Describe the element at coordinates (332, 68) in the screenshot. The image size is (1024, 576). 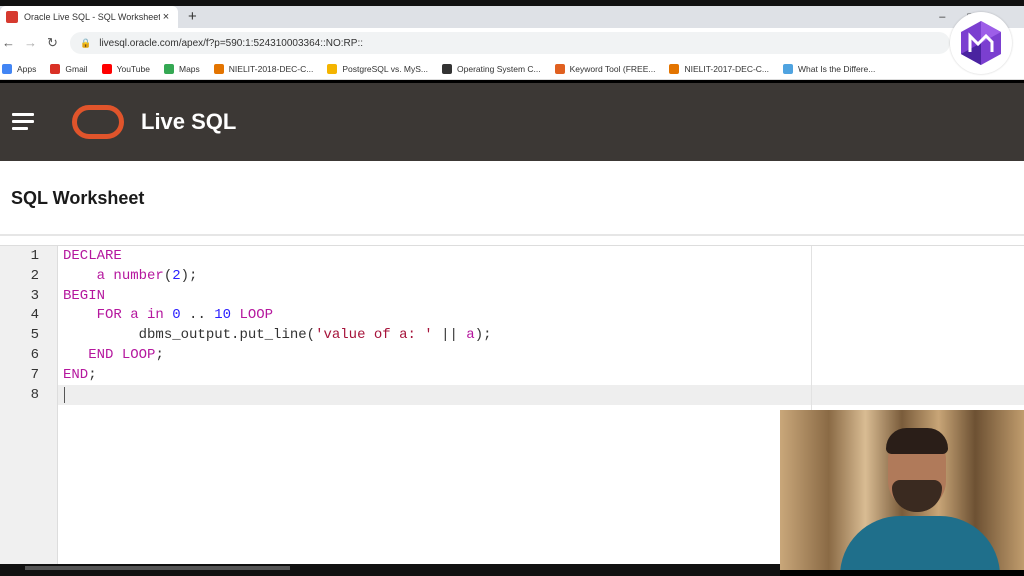
I see `postgresql-icon` at that location.